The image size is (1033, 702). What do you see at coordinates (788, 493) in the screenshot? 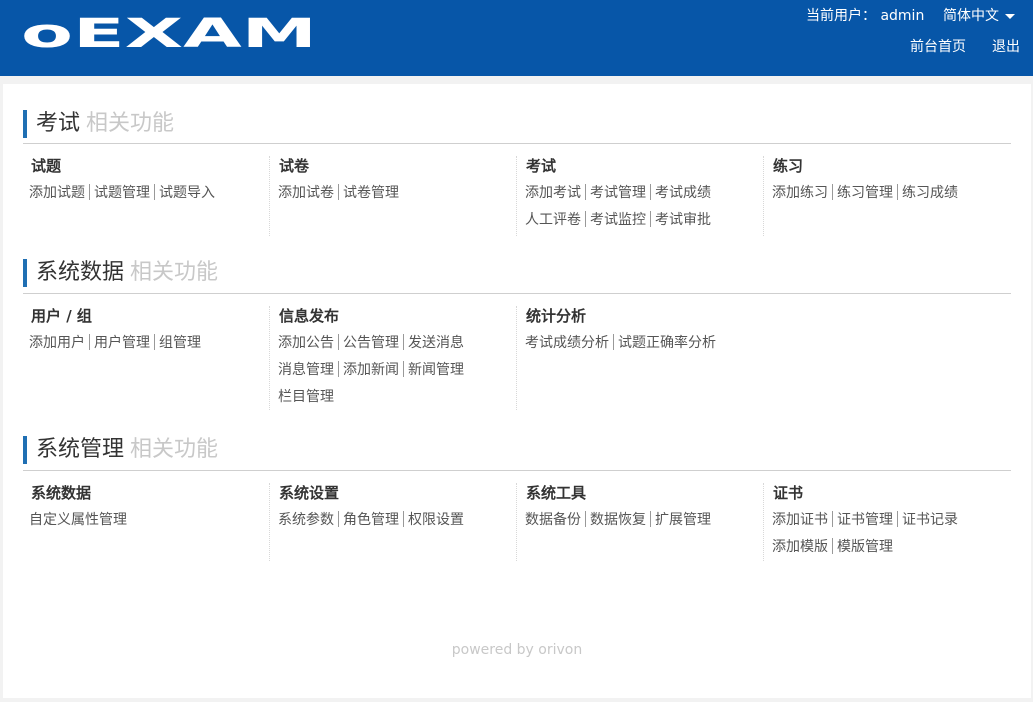
I see `group-title: 证书` at bounding box center [788, 493].